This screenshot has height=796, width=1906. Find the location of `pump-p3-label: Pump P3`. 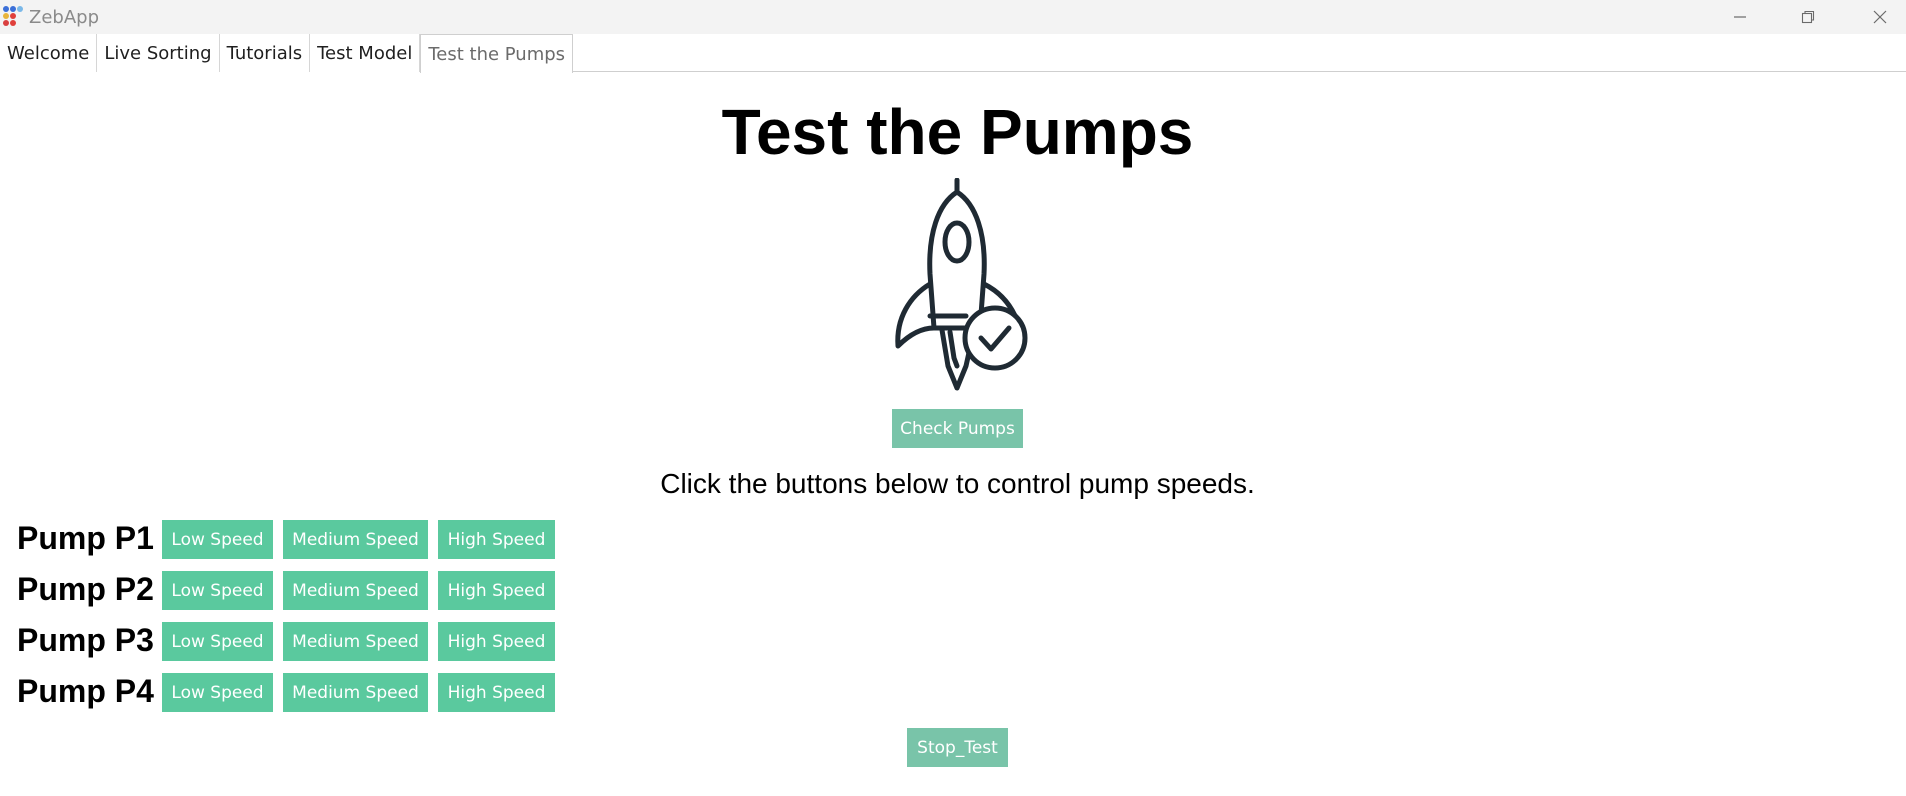

pump-p3-label: Pump P3 is located at coordinates (85, 640).